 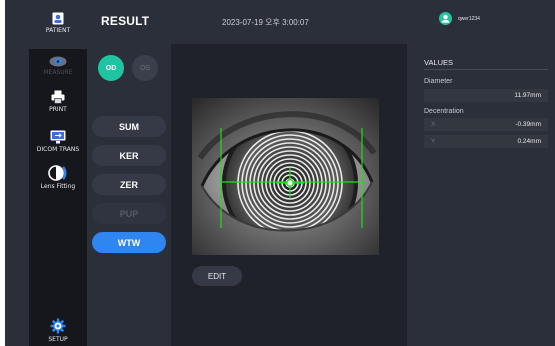 I want to click on sidebar-item-measure: MEASURE, so click(x=58, y=64).